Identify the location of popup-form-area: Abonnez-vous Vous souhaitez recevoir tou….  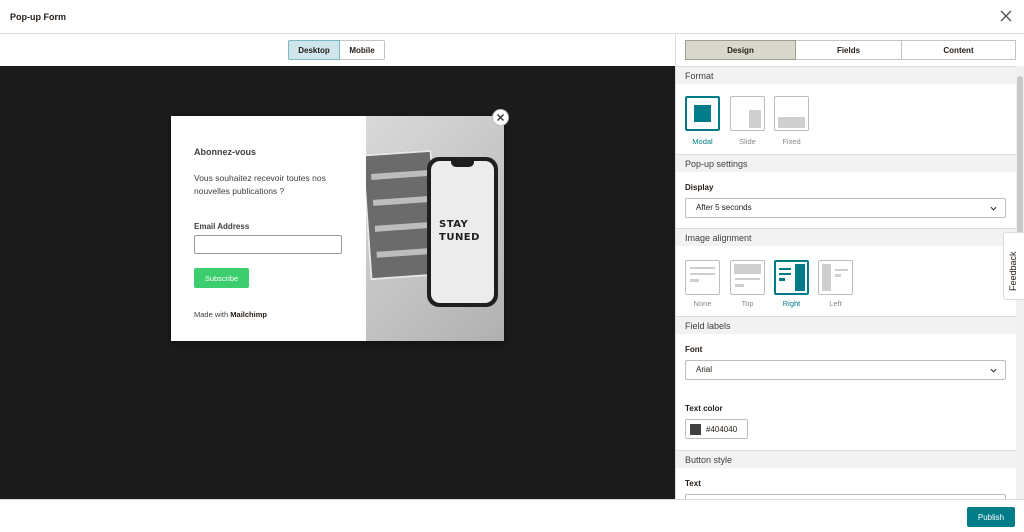
(268, 228).